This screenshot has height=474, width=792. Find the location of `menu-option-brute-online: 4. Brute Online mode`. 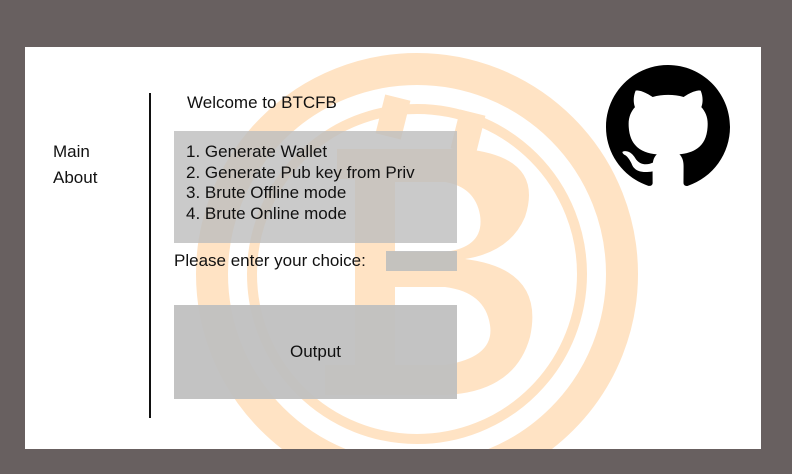

menu-option-brute-online: 4. Brute Online mode is located at coordinates (266, 213).